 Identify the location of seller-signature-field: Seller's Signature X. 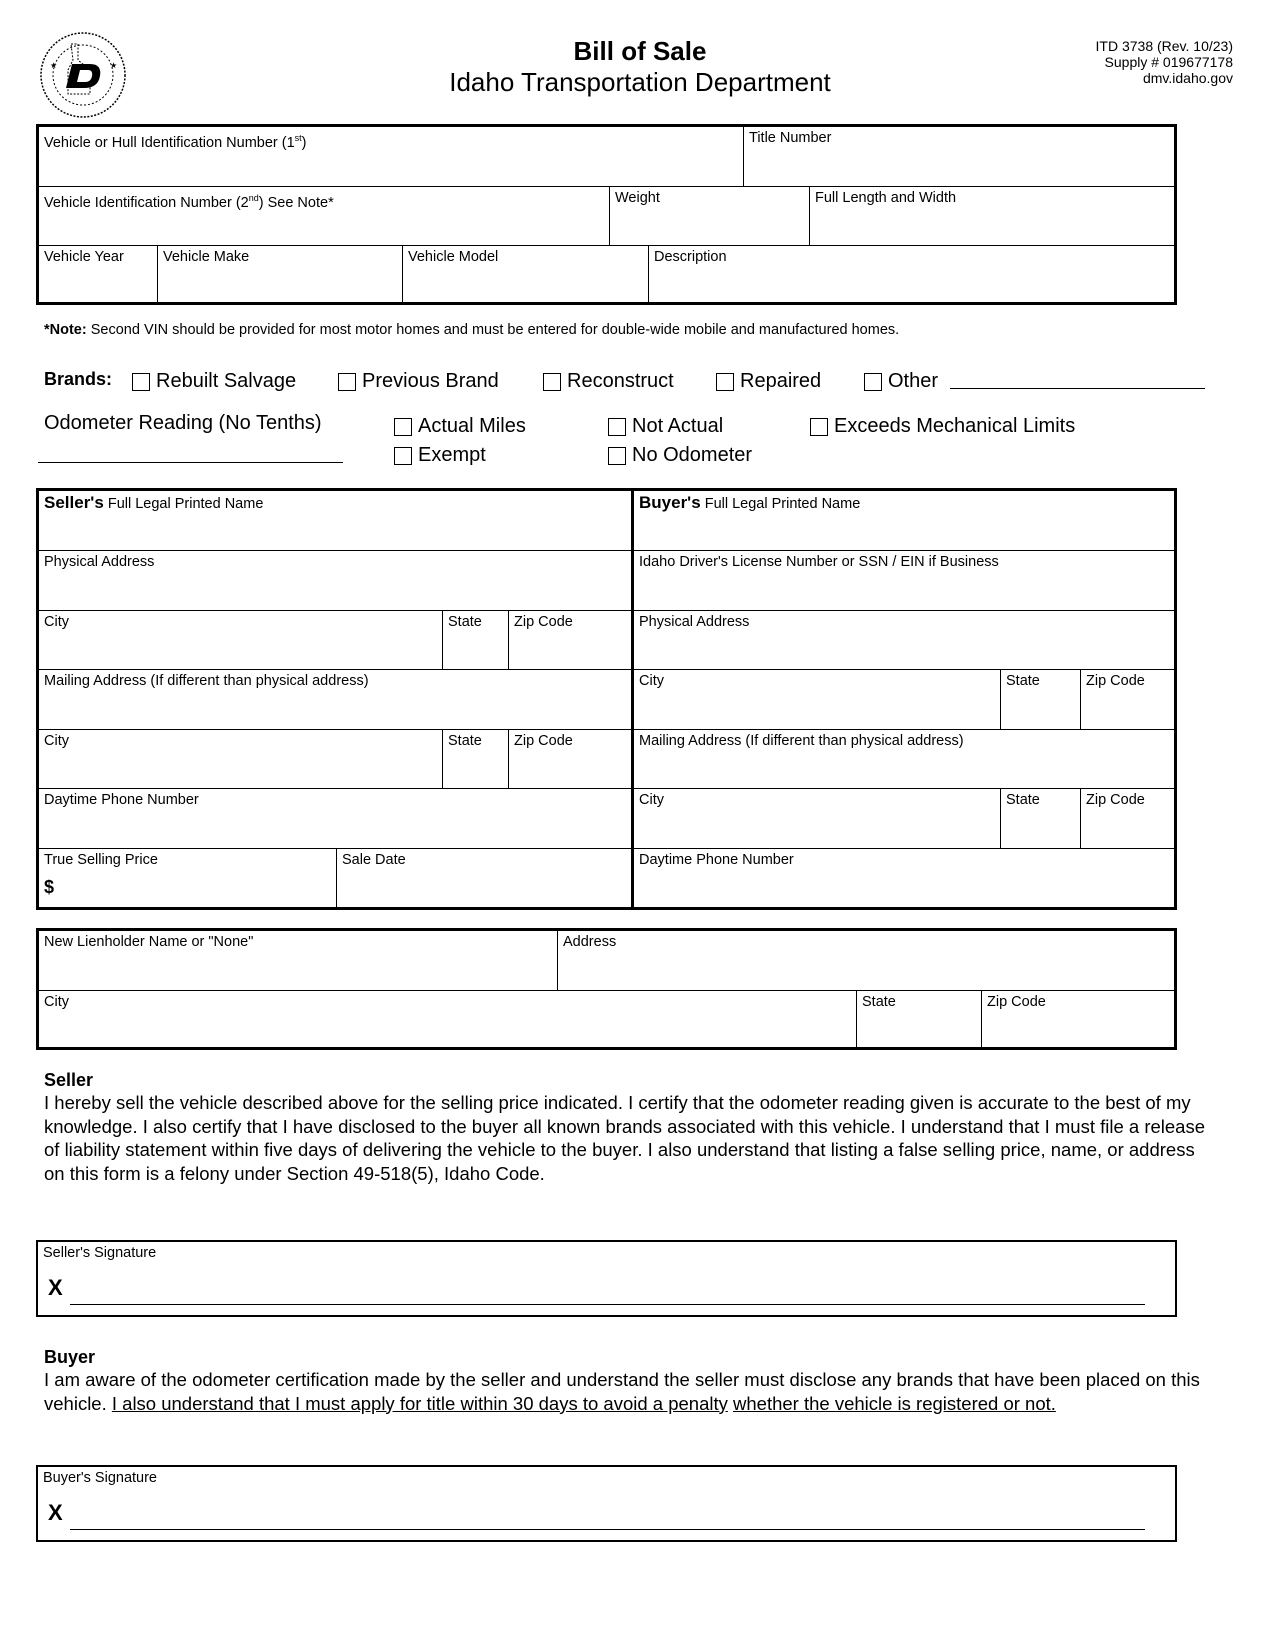
(606, 1278).